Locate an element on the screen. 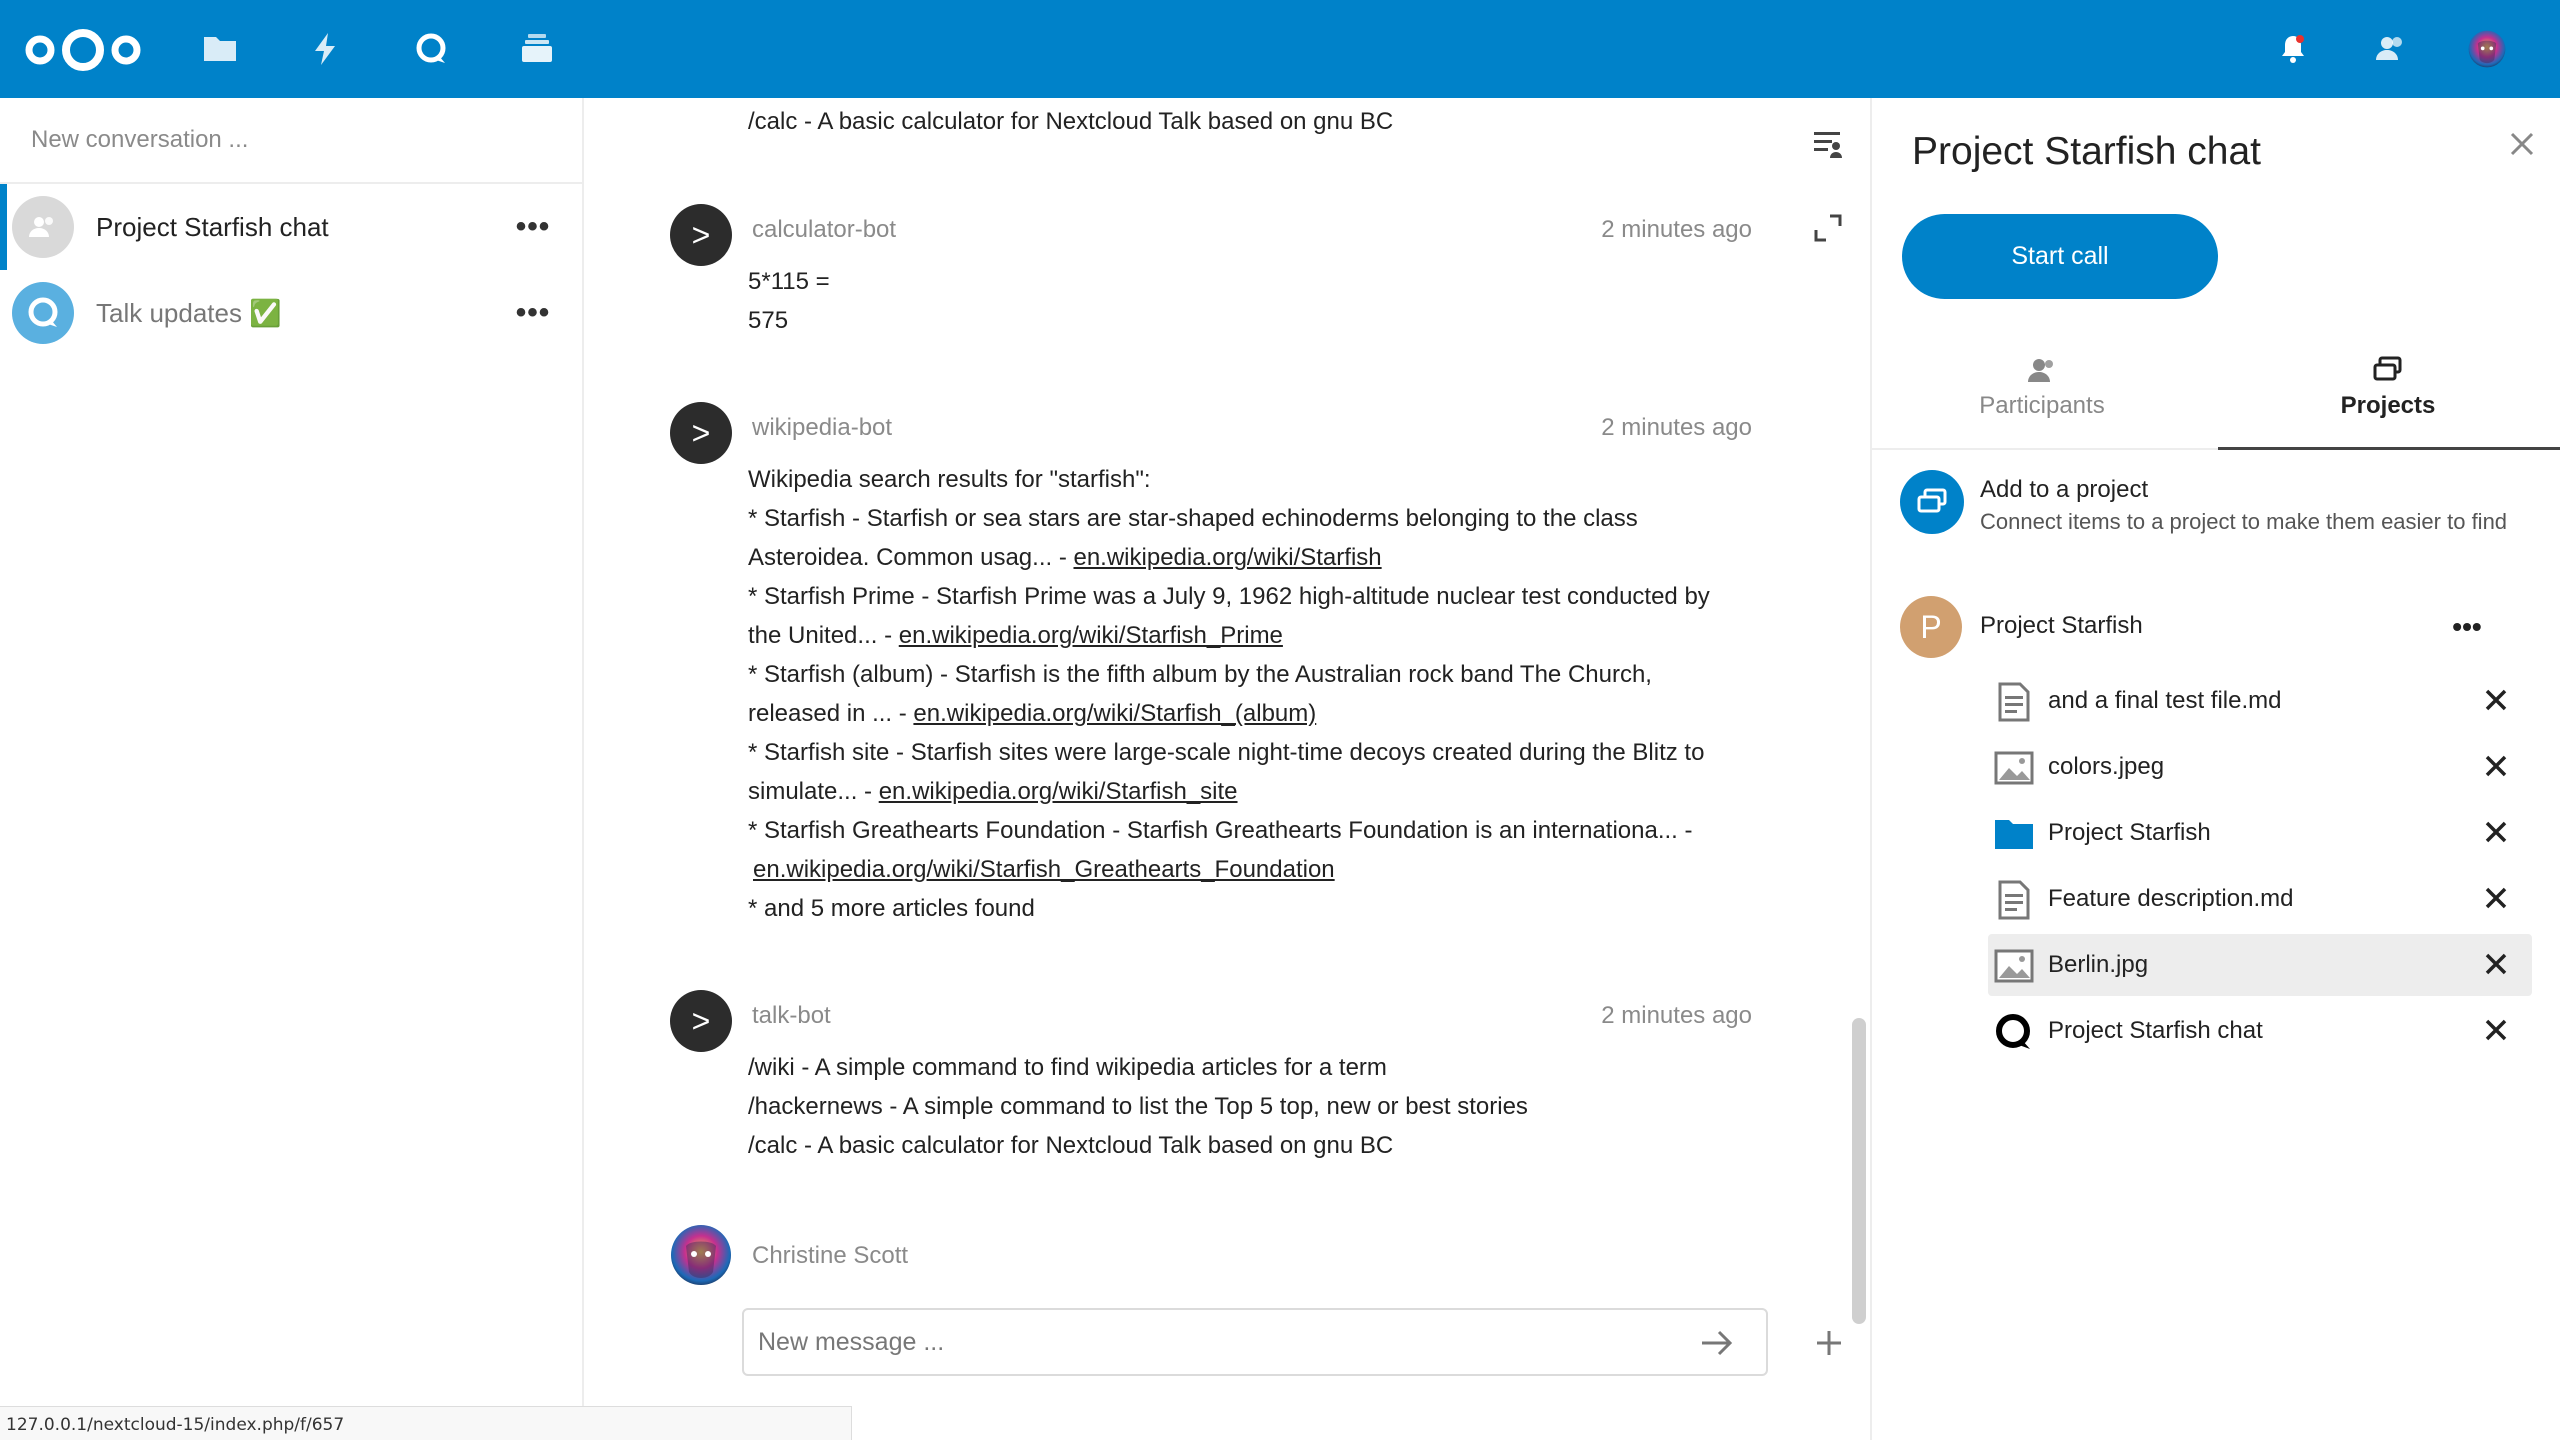 The width and height of the screenshot is (2560, 1440). project-resource-item: colors.jpeg is located at coordinates (2260, 767).